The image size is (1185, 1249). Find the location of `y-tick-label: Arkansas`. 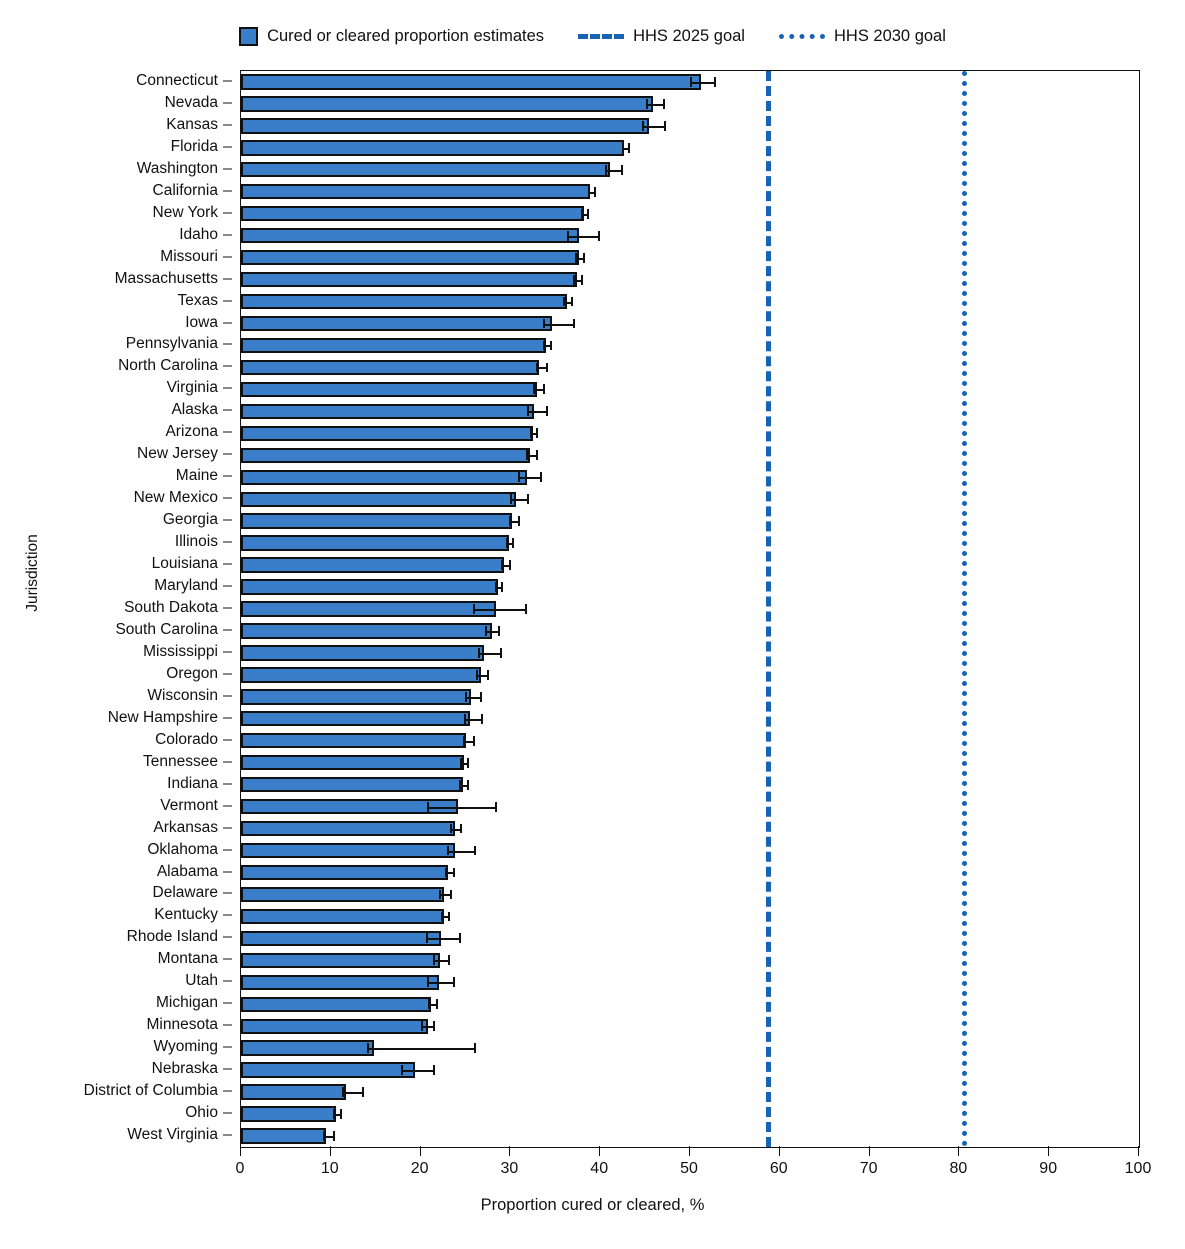

y-tick-label: Arkansas is located at coordinates (185, 827).